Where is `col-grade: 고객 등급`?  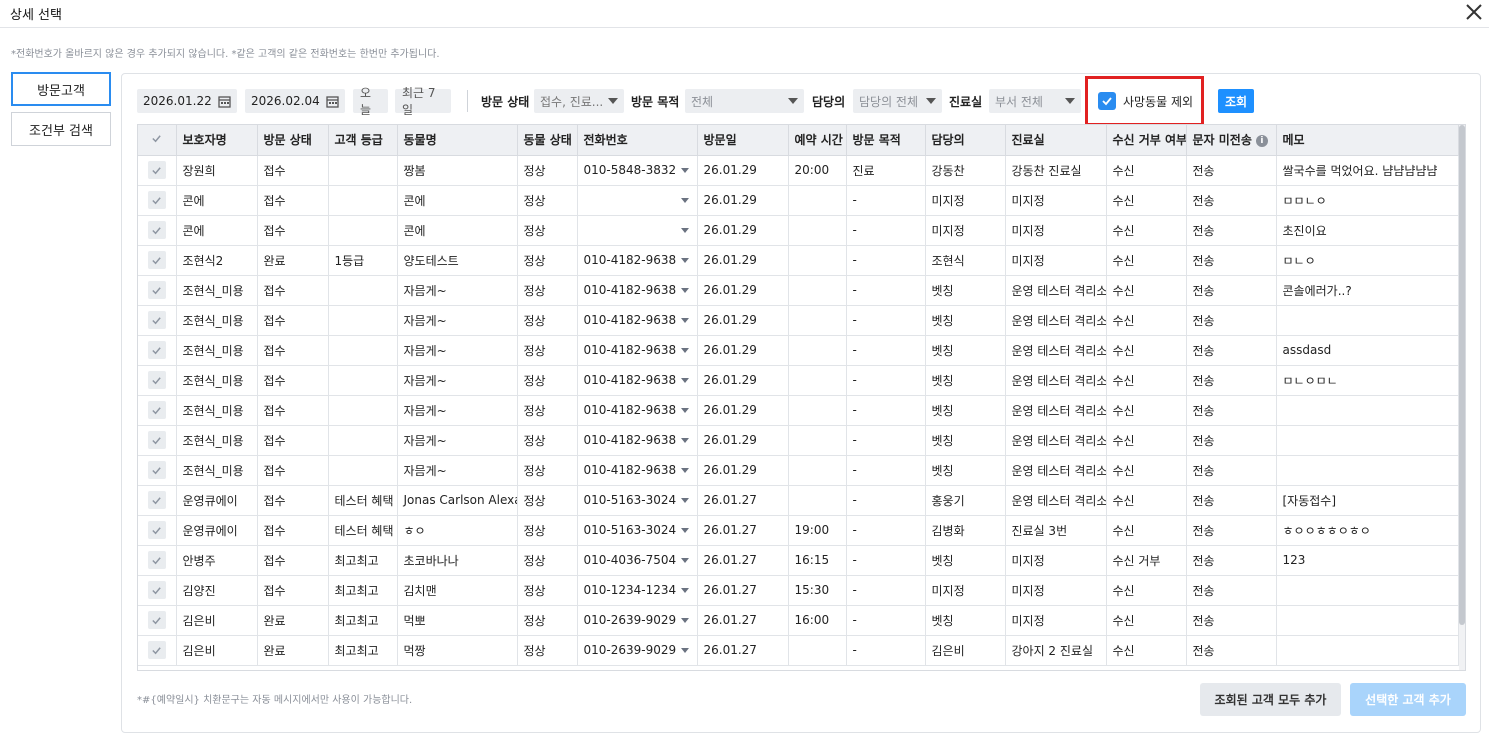
col-grade: 고객 등급 is located at coordinates (363, 140).